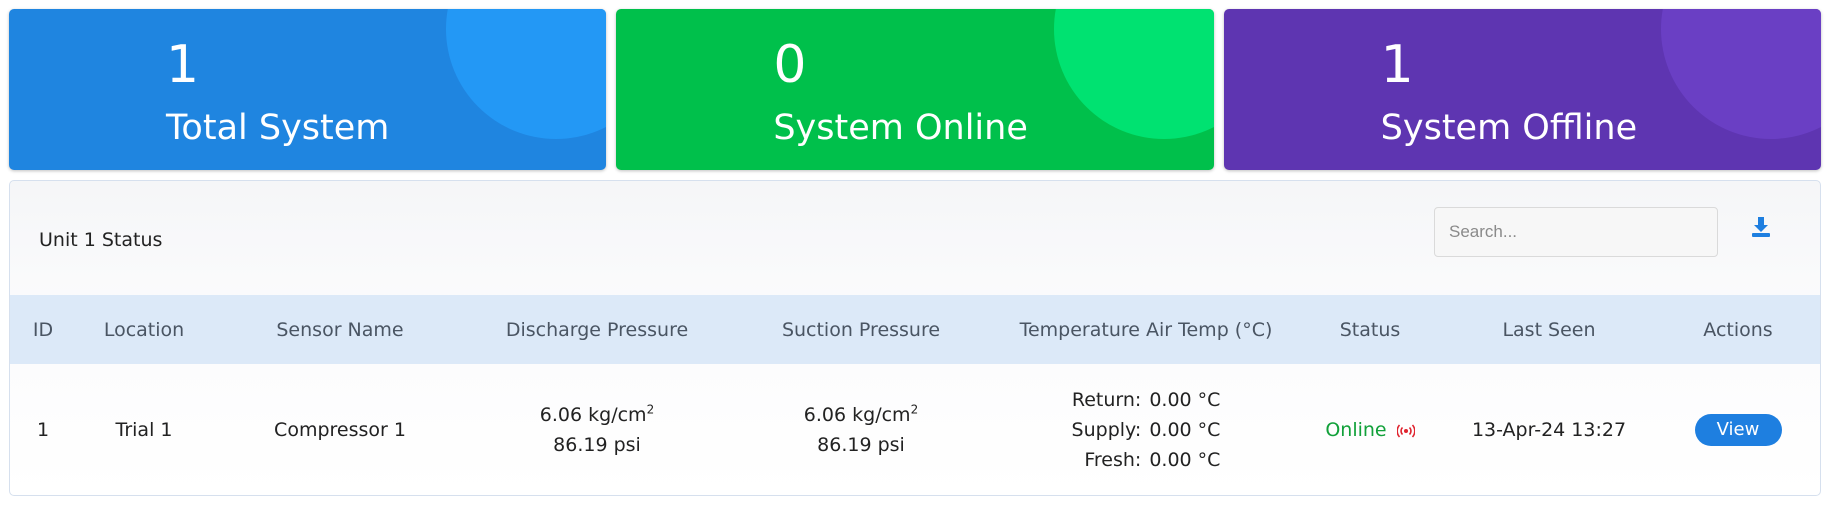 This screenshot has height=521, width=1830. I want to click on supply-label: Supply:, so click(1106, 430).